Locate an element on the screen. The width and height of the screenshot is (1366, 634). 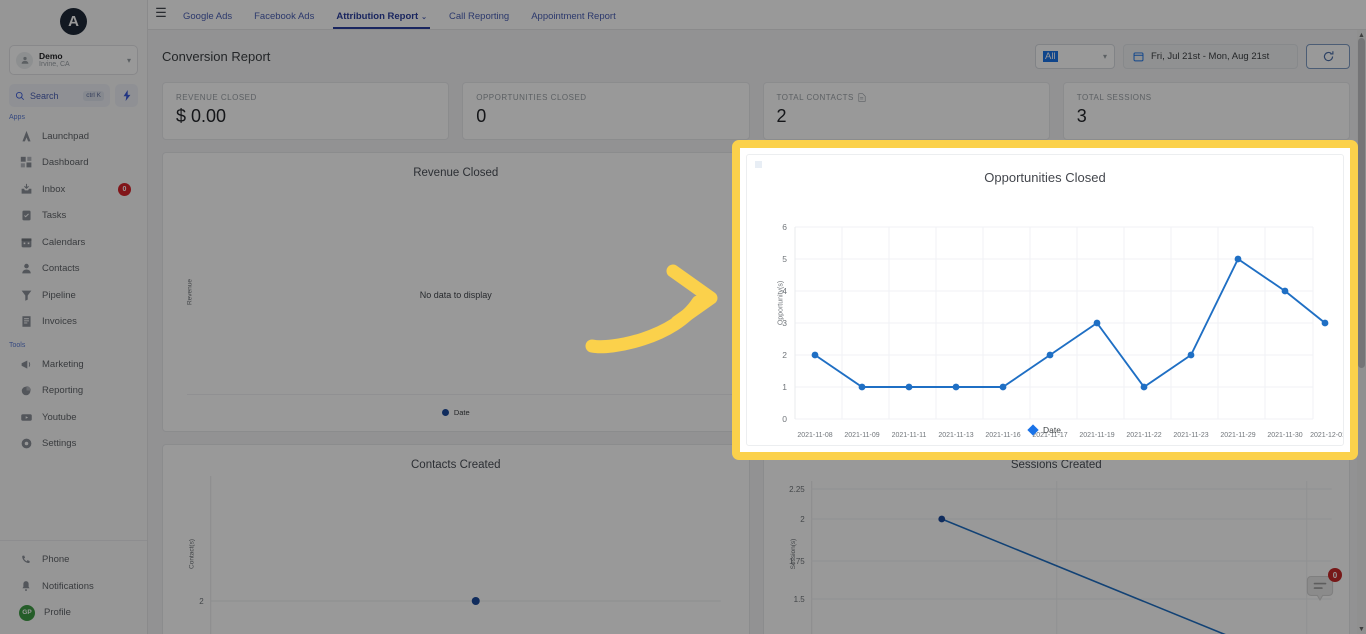
sidebar-item-label: Marketing is located at coordinates (63, 364).